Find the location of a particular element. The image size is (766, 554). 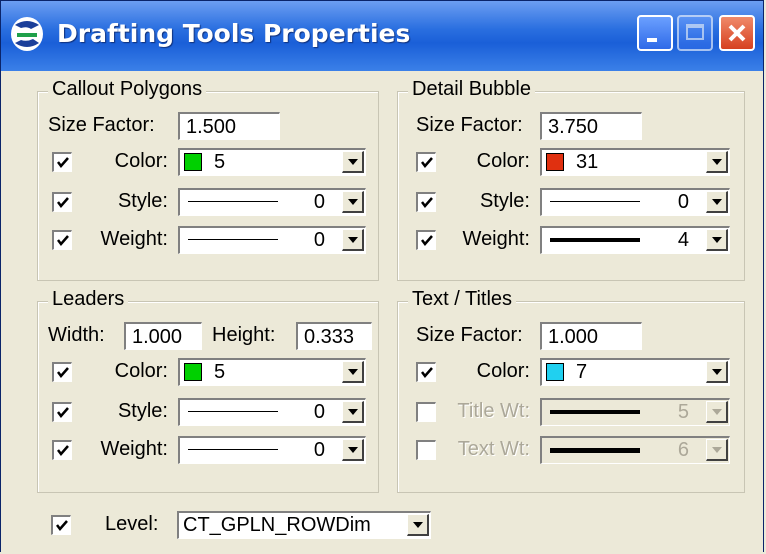

close-icon is located at coordinates (737, 33).